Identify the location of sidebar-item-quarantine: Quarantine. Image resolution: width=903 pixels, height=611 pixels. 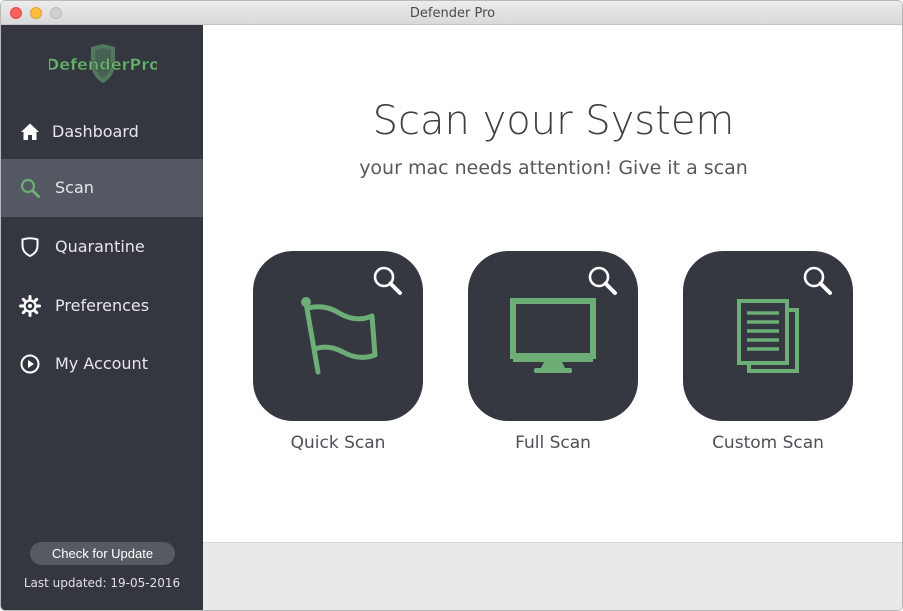
(102, 247).